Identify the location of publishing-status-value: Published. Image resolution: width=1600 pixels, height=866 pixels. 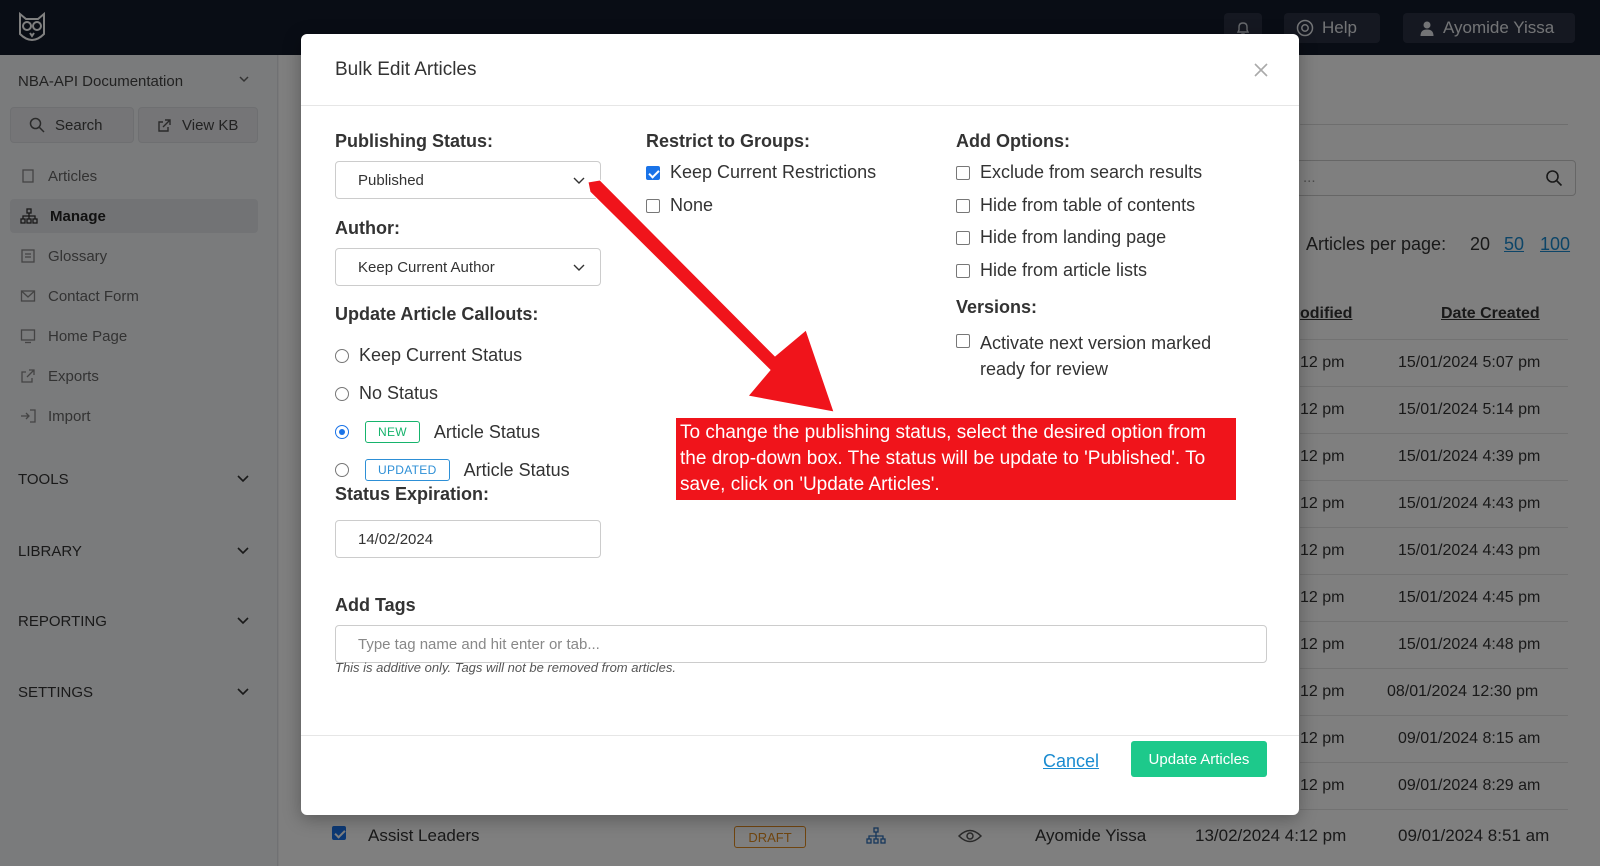
(391, 180).